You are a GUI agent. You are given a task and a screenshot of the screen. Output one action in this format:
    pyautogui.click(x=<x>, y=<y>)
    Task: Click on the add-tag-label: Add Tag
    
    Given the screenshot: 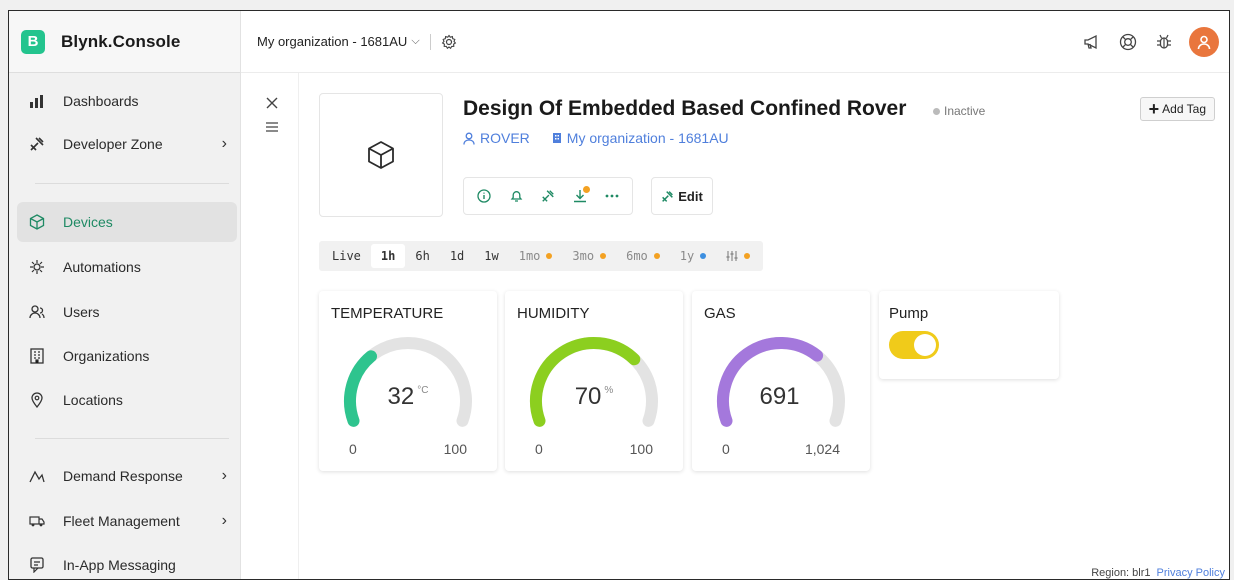 What is the action you would take?
    pyautogui.click(x=1184, y=109)
    